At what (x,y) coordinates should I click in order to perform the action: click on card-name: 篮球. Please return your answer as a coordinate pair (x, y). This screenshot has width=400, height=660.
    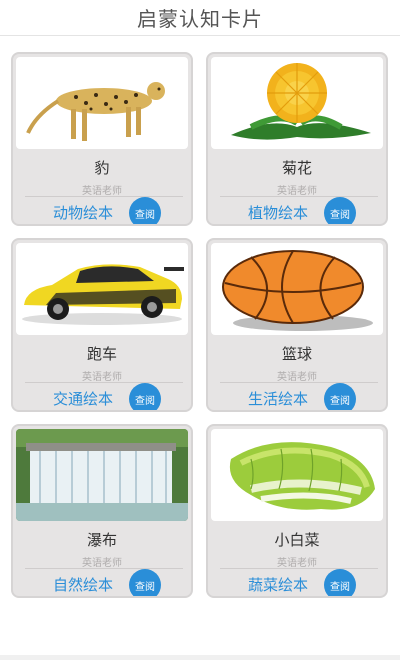
    Looking at the image, I should click on (296, 354).